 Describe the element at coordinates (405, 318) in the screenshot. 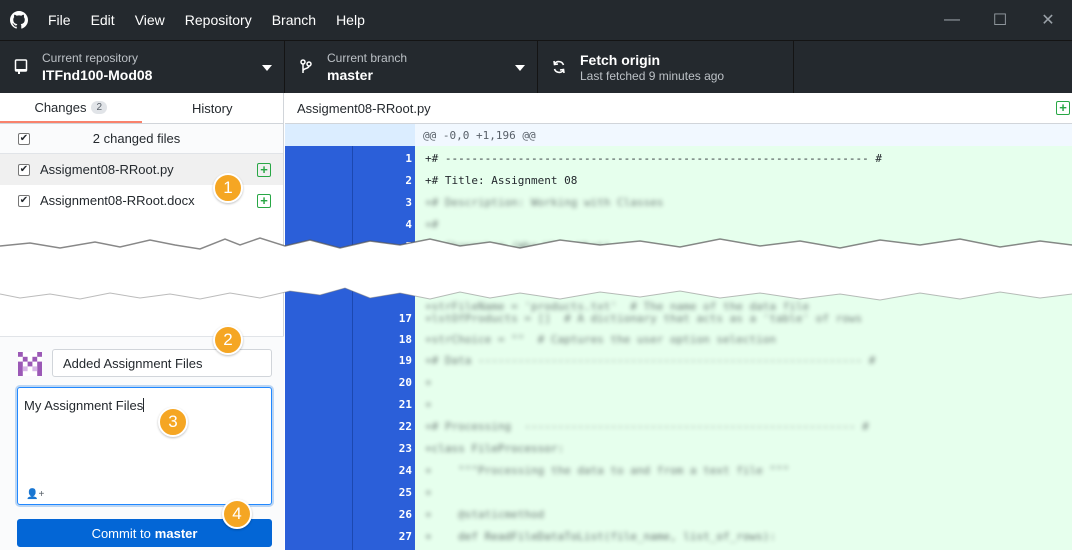

I see `line-number: 17` at that location.